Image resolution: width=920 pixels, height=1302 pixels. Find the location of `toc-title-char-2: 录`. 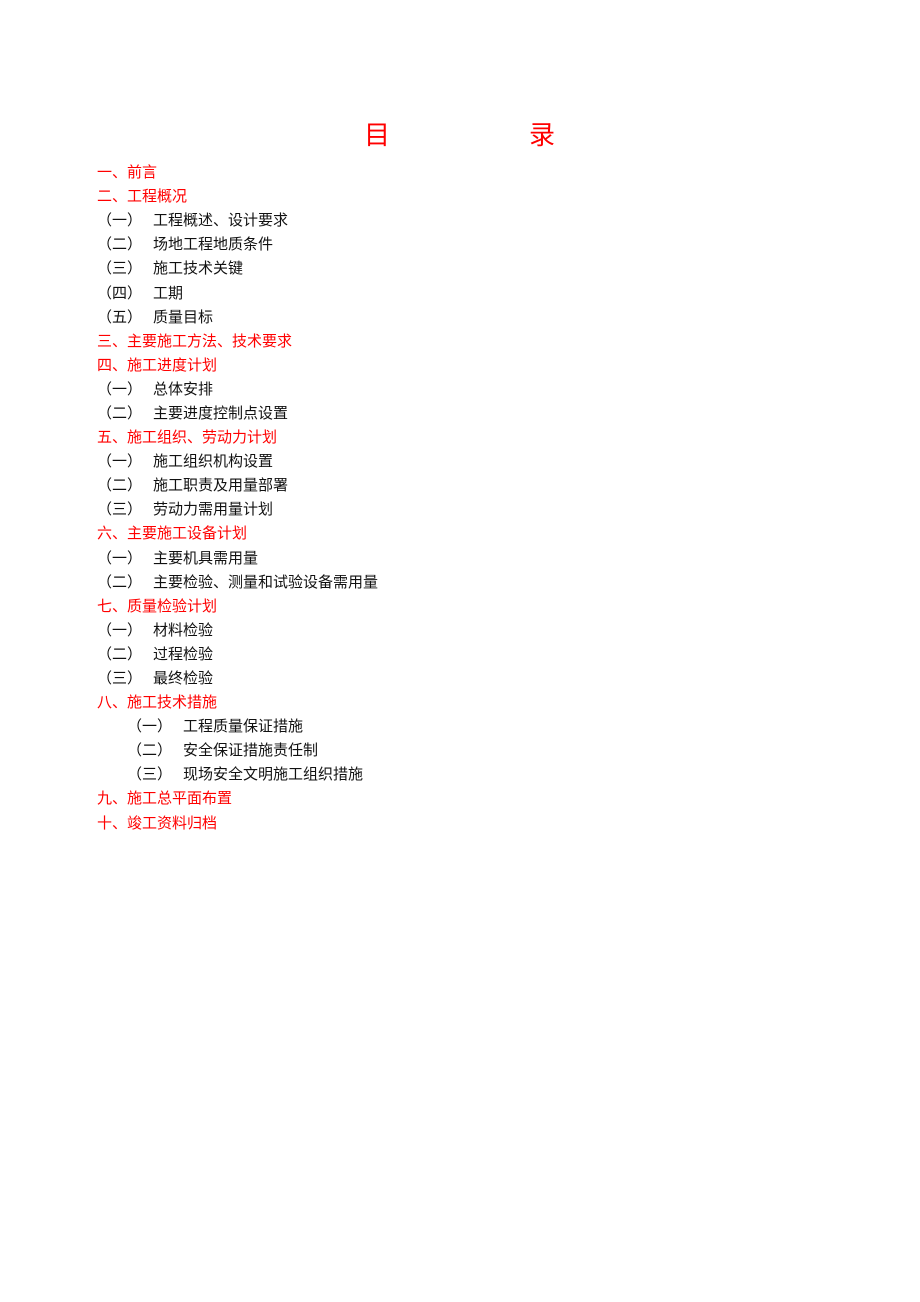

toc-title-char-2: 录 is located at coordinates (542, 136).